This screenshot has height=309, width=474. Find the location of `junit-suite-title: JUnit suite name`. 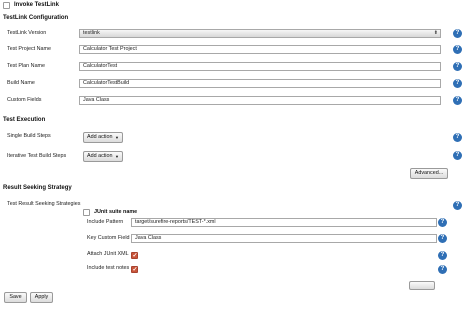

junit-suite-title: JUnit suite name is located at coordinates (116, 212).